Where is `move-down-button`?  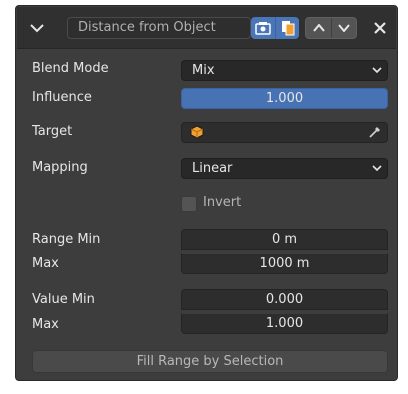 move-down-button is located at coordinates (343, 28).